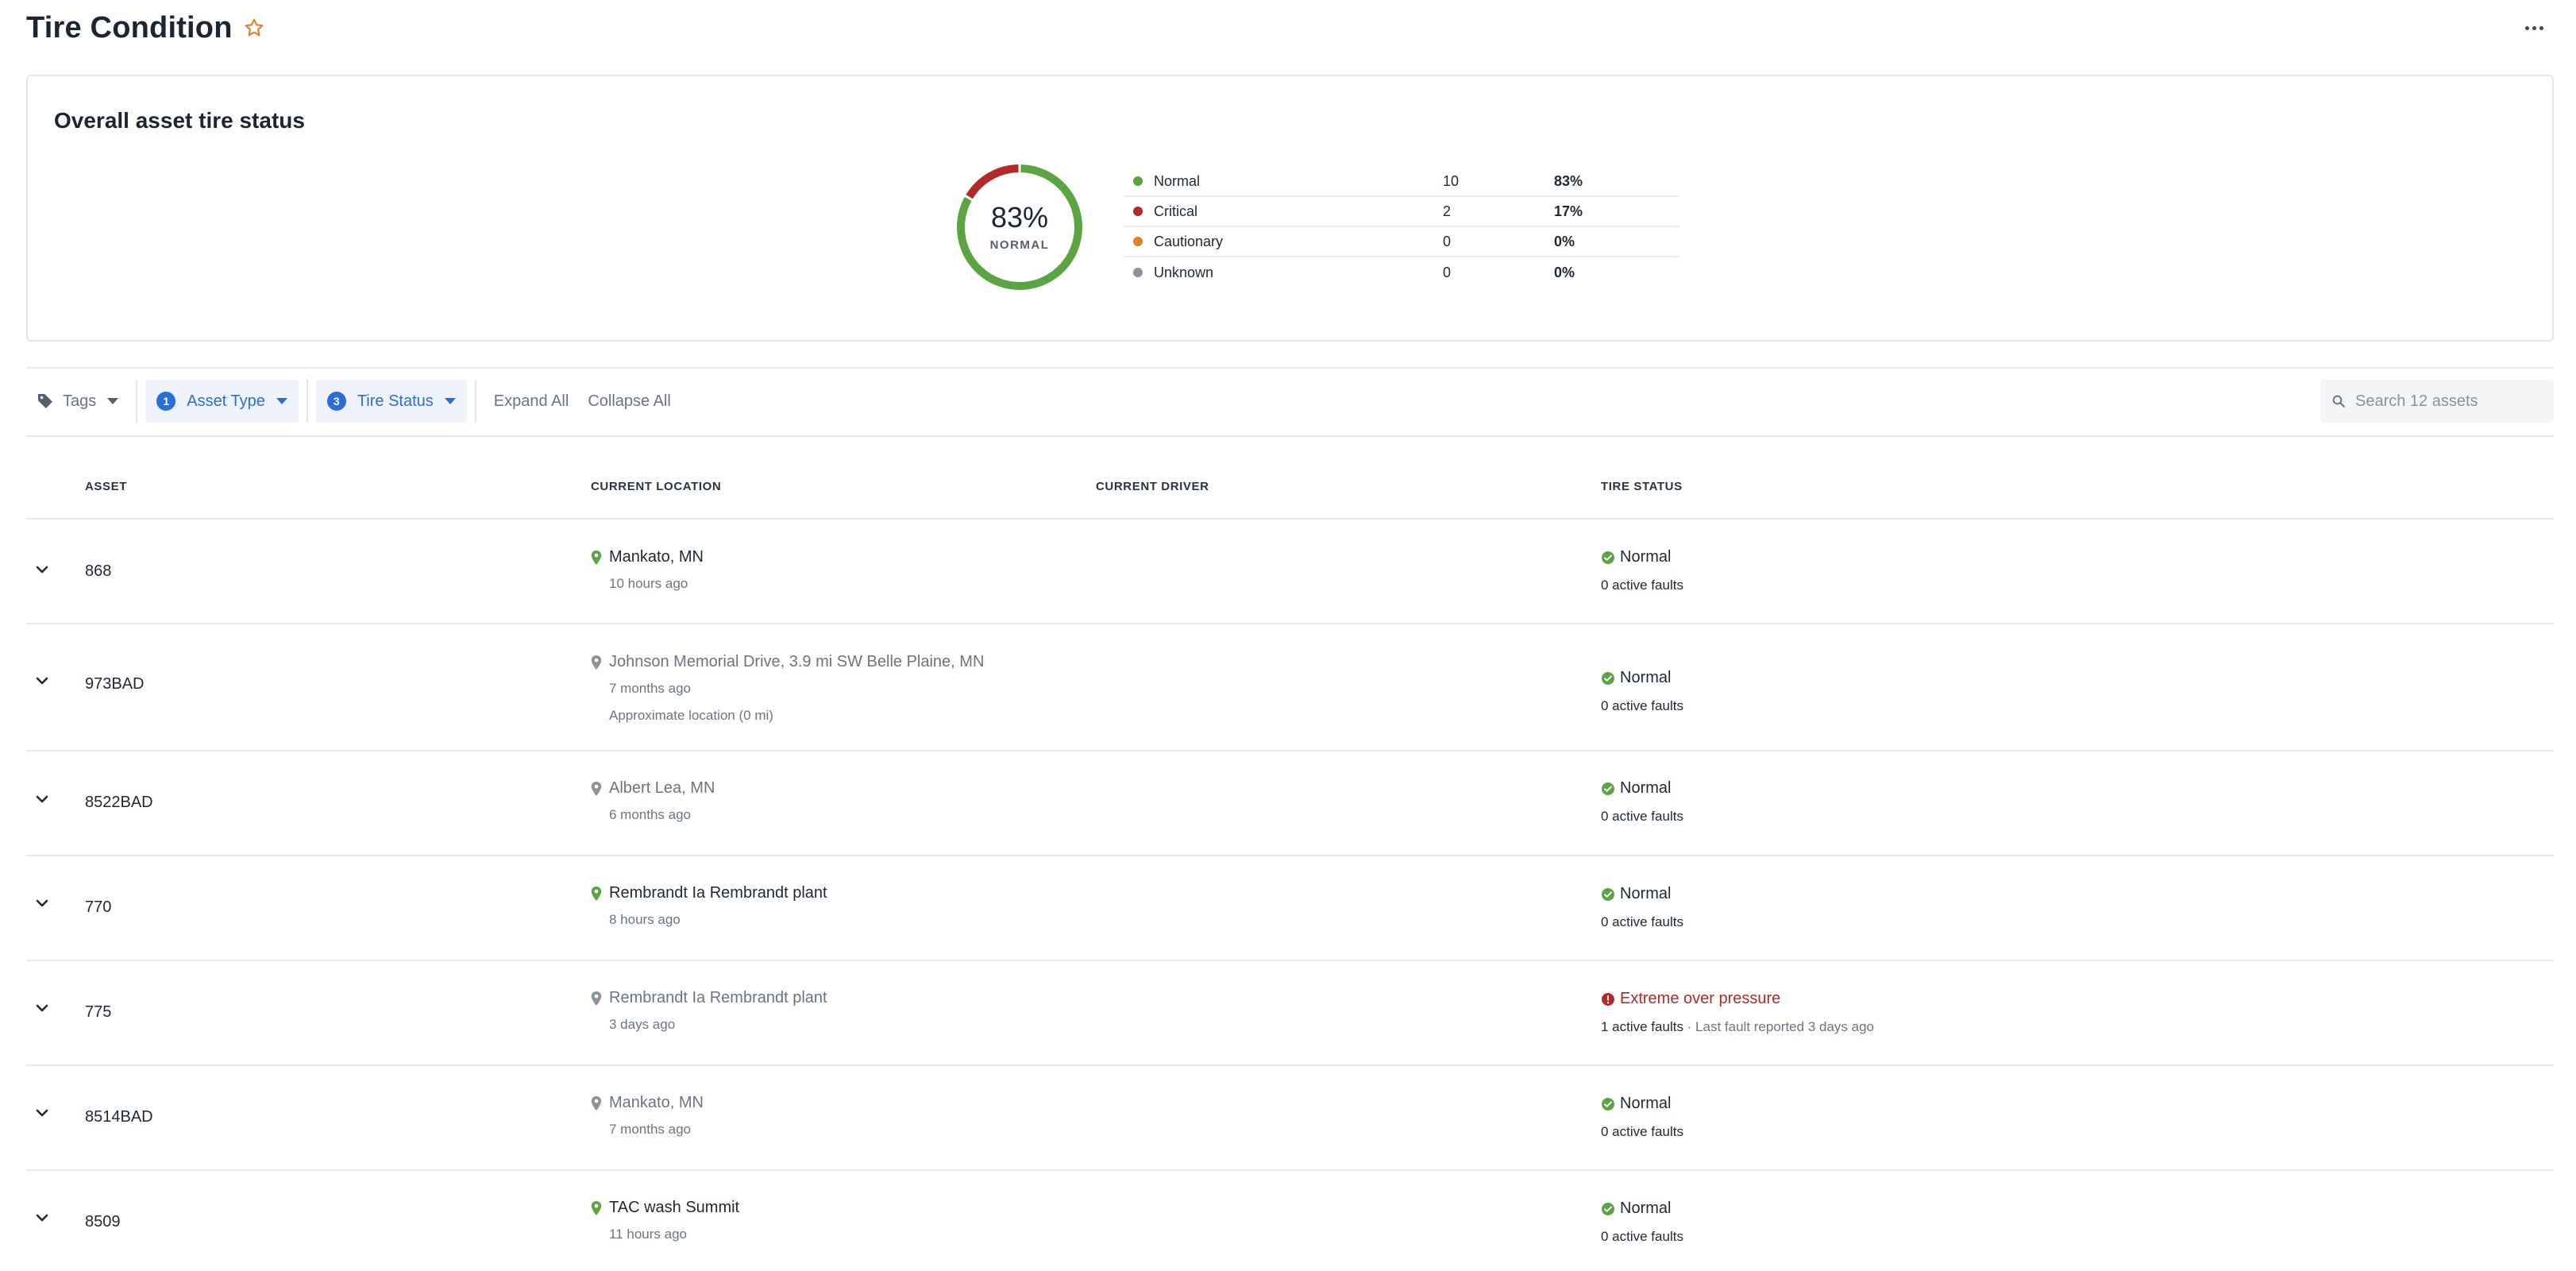 The width and height of the screenshot is (2576, 1271). Describe the element at coordinates (98, 907) in the screenshot. I see `asset-name: 770` at that location.